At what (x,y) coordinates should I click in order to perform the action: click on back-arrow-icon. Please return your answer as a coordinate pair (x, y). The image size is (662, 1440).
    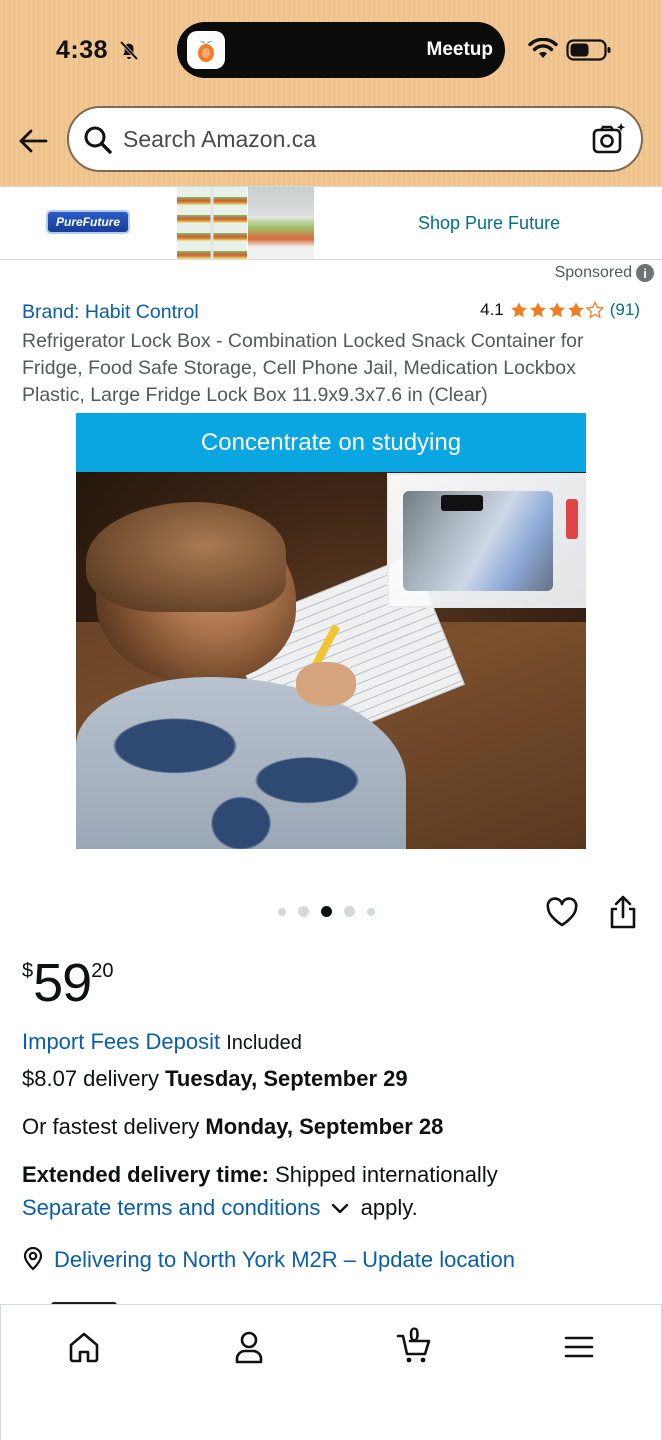
    Looking at the image, I should click on (33, 141).